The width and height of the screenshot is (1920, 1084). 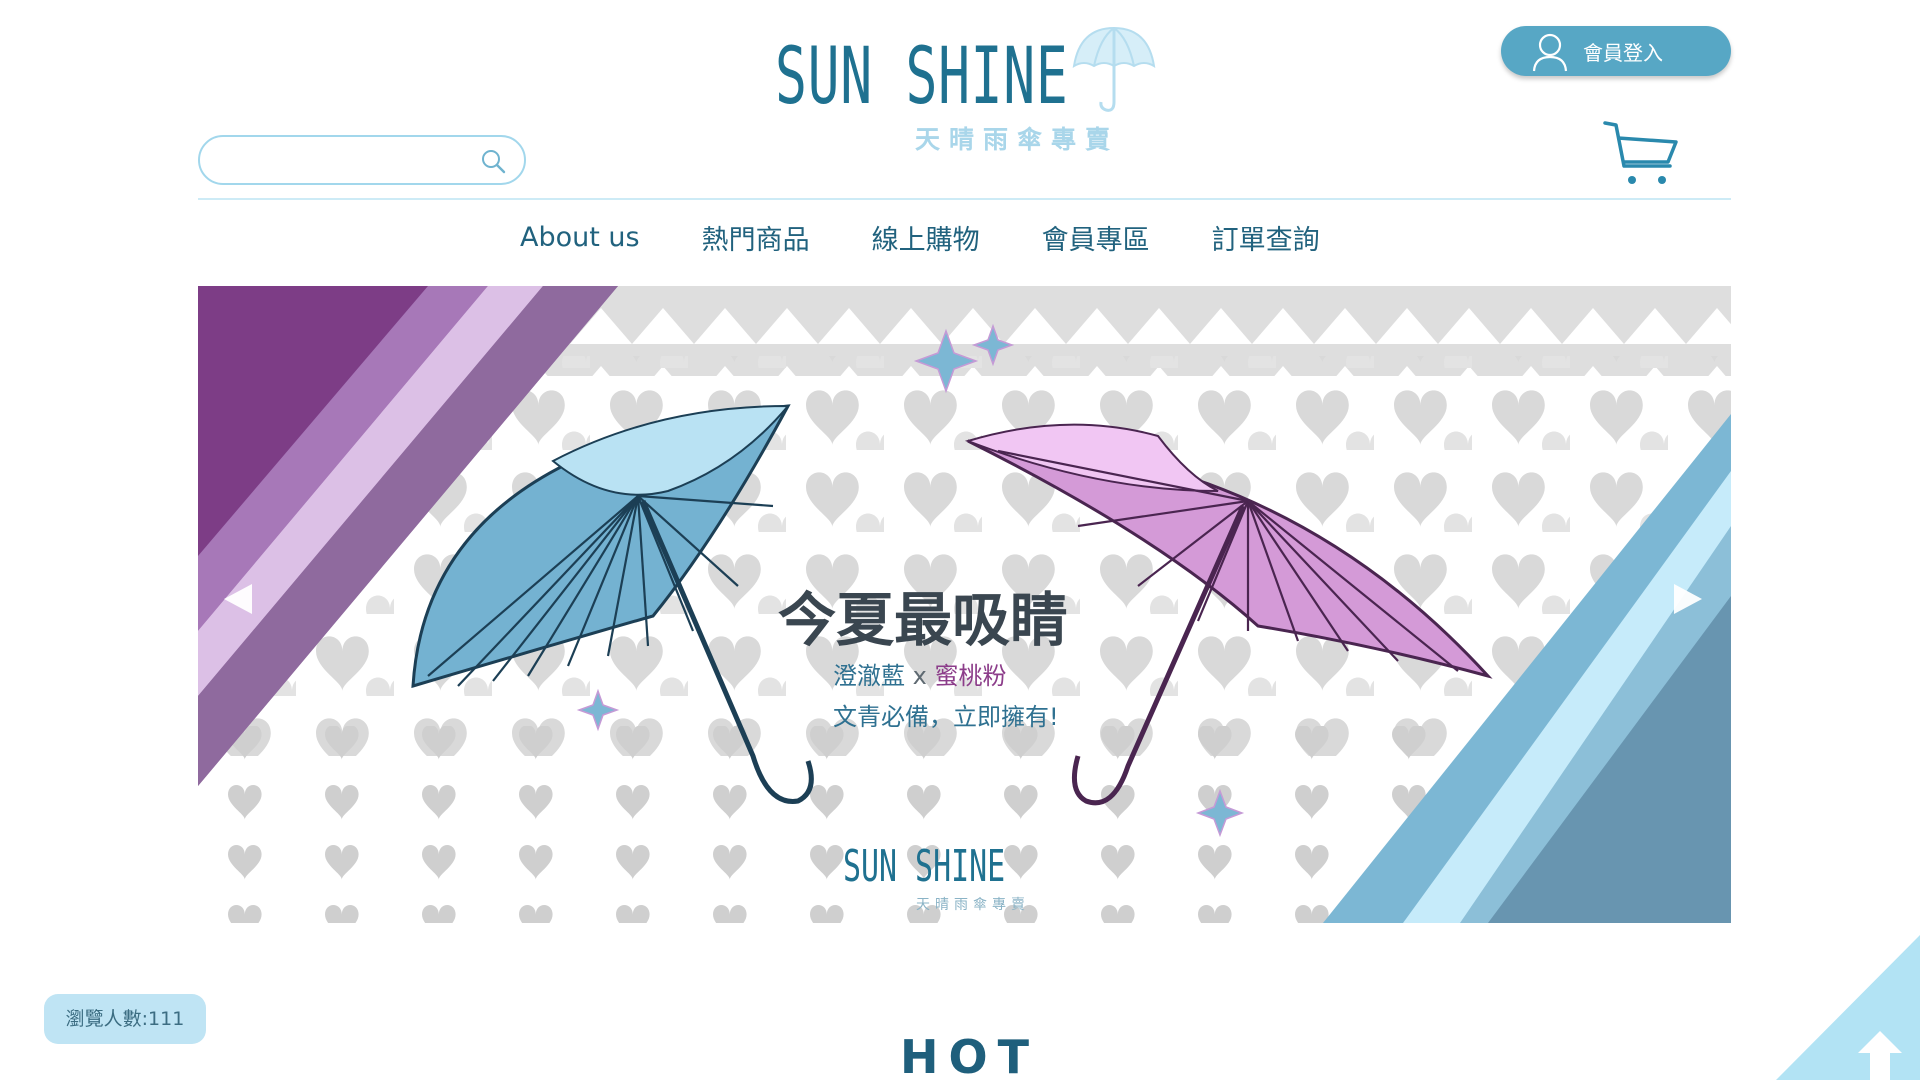 What do you see at coordinates (1848, 1007) in the screenshot?
I see `arrow-up-icon` at bounding box center [1848, 1007].